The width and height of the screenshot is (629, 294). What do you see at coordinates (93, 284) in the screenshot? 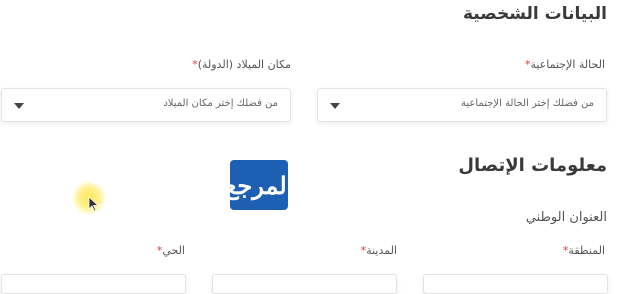
I see `district-select` at bounding box center [93, 284].